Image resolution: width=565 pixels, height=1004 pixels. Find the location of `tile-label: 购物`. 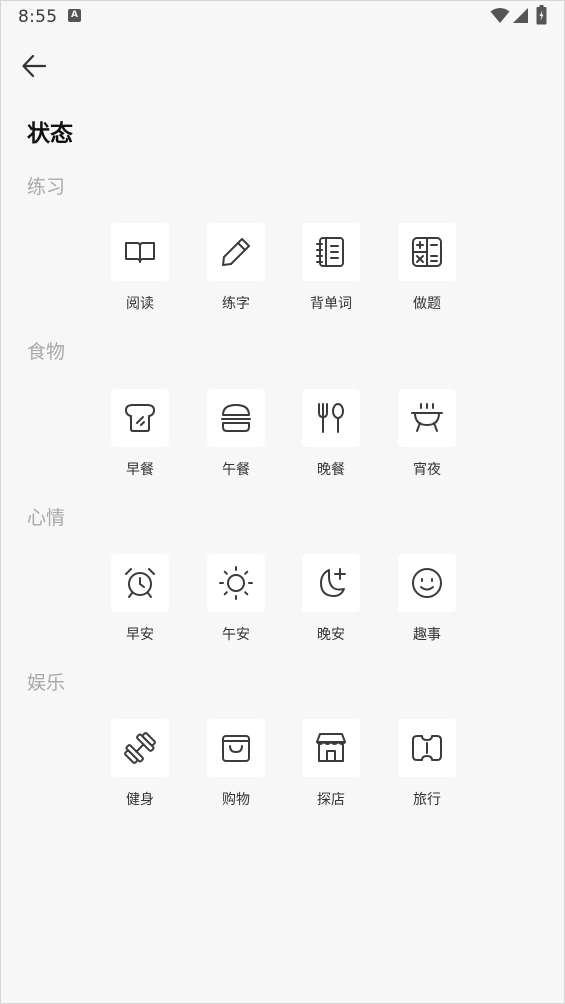

tile-label: 购物 is located at coordinates (236, 800).